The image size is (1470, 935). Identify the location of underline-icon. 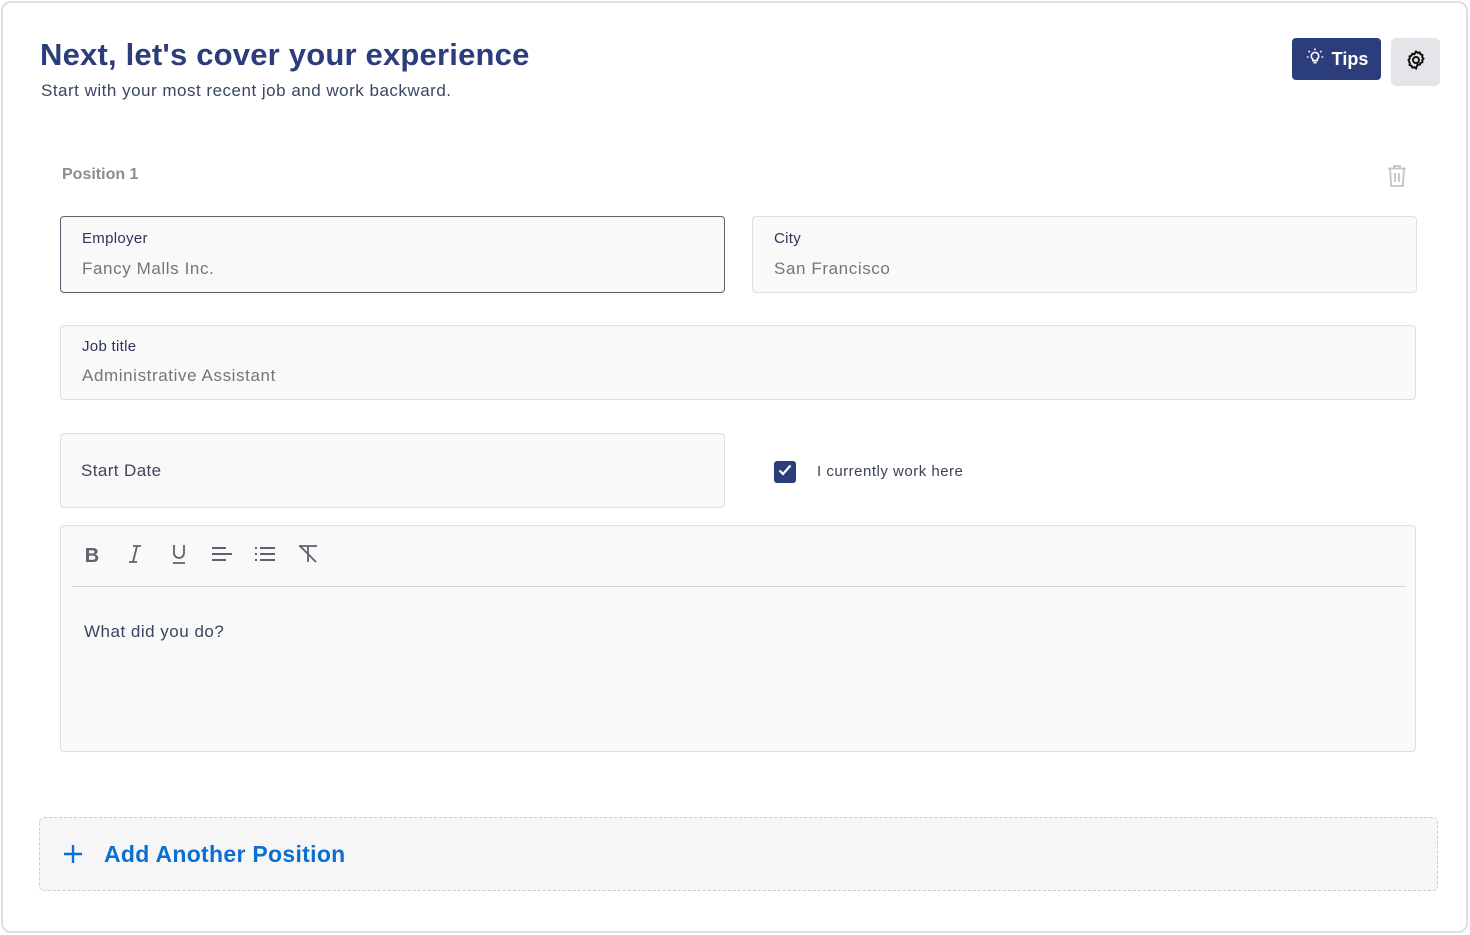
(179, 556).